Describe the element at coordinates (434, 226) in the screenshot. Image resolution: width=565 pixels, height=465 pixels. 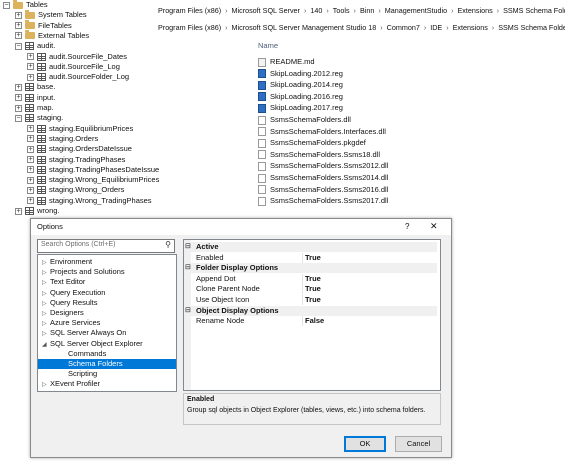
I see `close-icon: ✕` at that location.